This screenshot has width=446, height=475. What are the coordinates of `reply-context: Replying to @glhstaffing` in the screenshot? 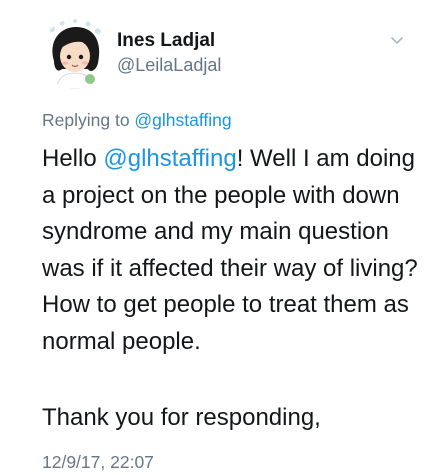 It's located at (137, 120).